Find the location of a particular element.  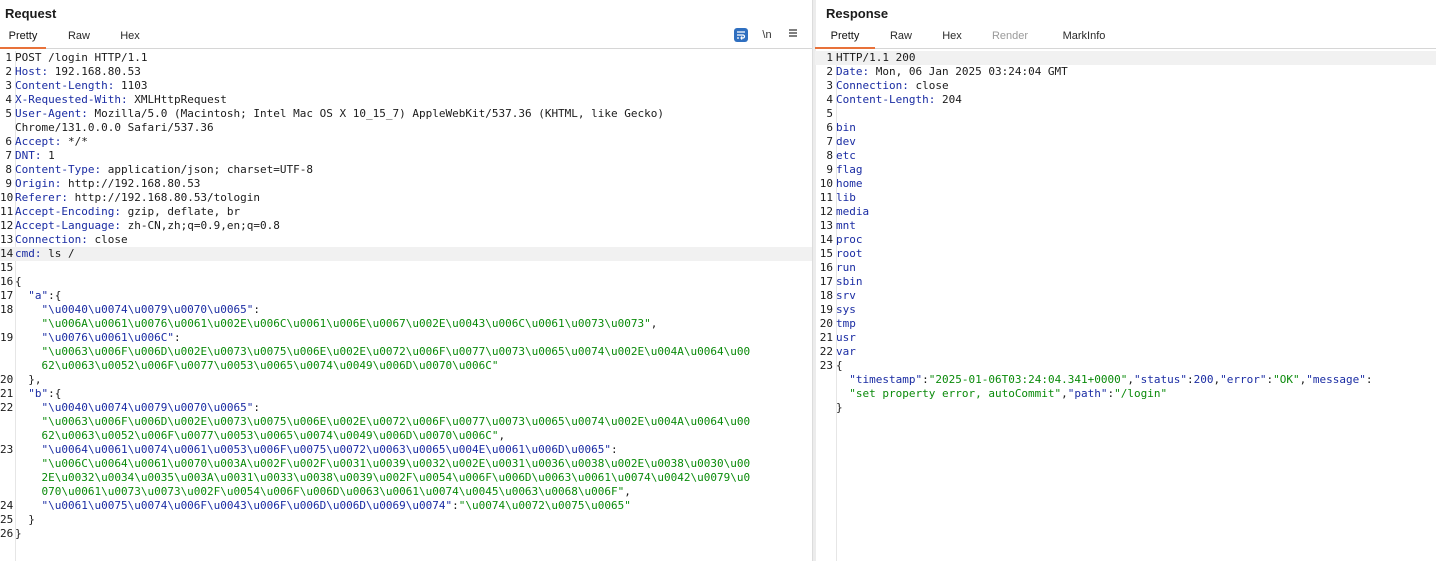

hamburger-menu-icon is located at coordinates (793, 35).